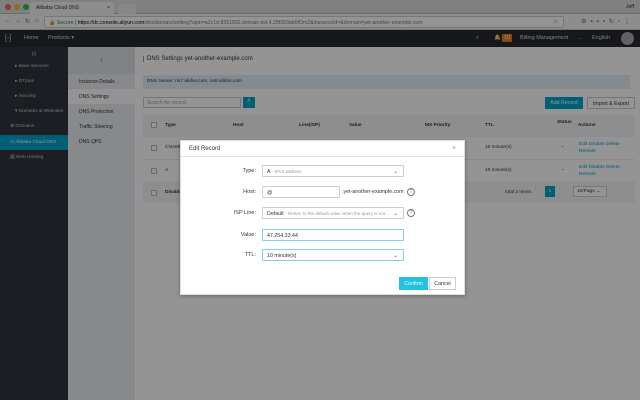  What do you see at coordinates (373, 192) in the screenshot?
I see `host-suffix: .yet-another-example.com` at bounding box center [373, 192].